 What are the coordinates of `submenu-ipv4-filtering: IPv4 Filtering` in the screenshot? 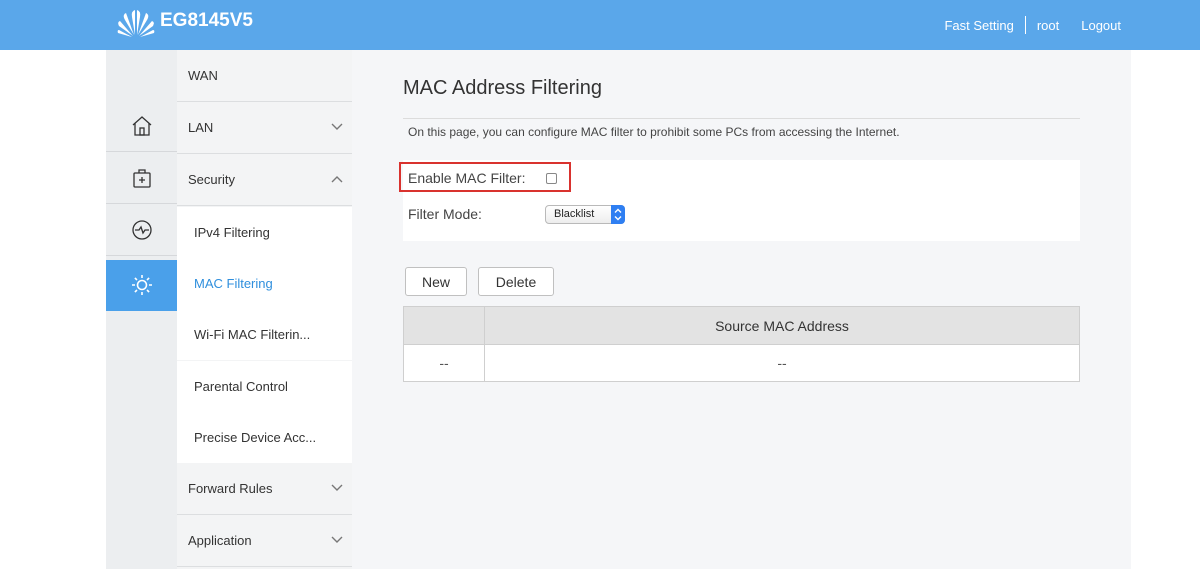 It's located at (264, 232).